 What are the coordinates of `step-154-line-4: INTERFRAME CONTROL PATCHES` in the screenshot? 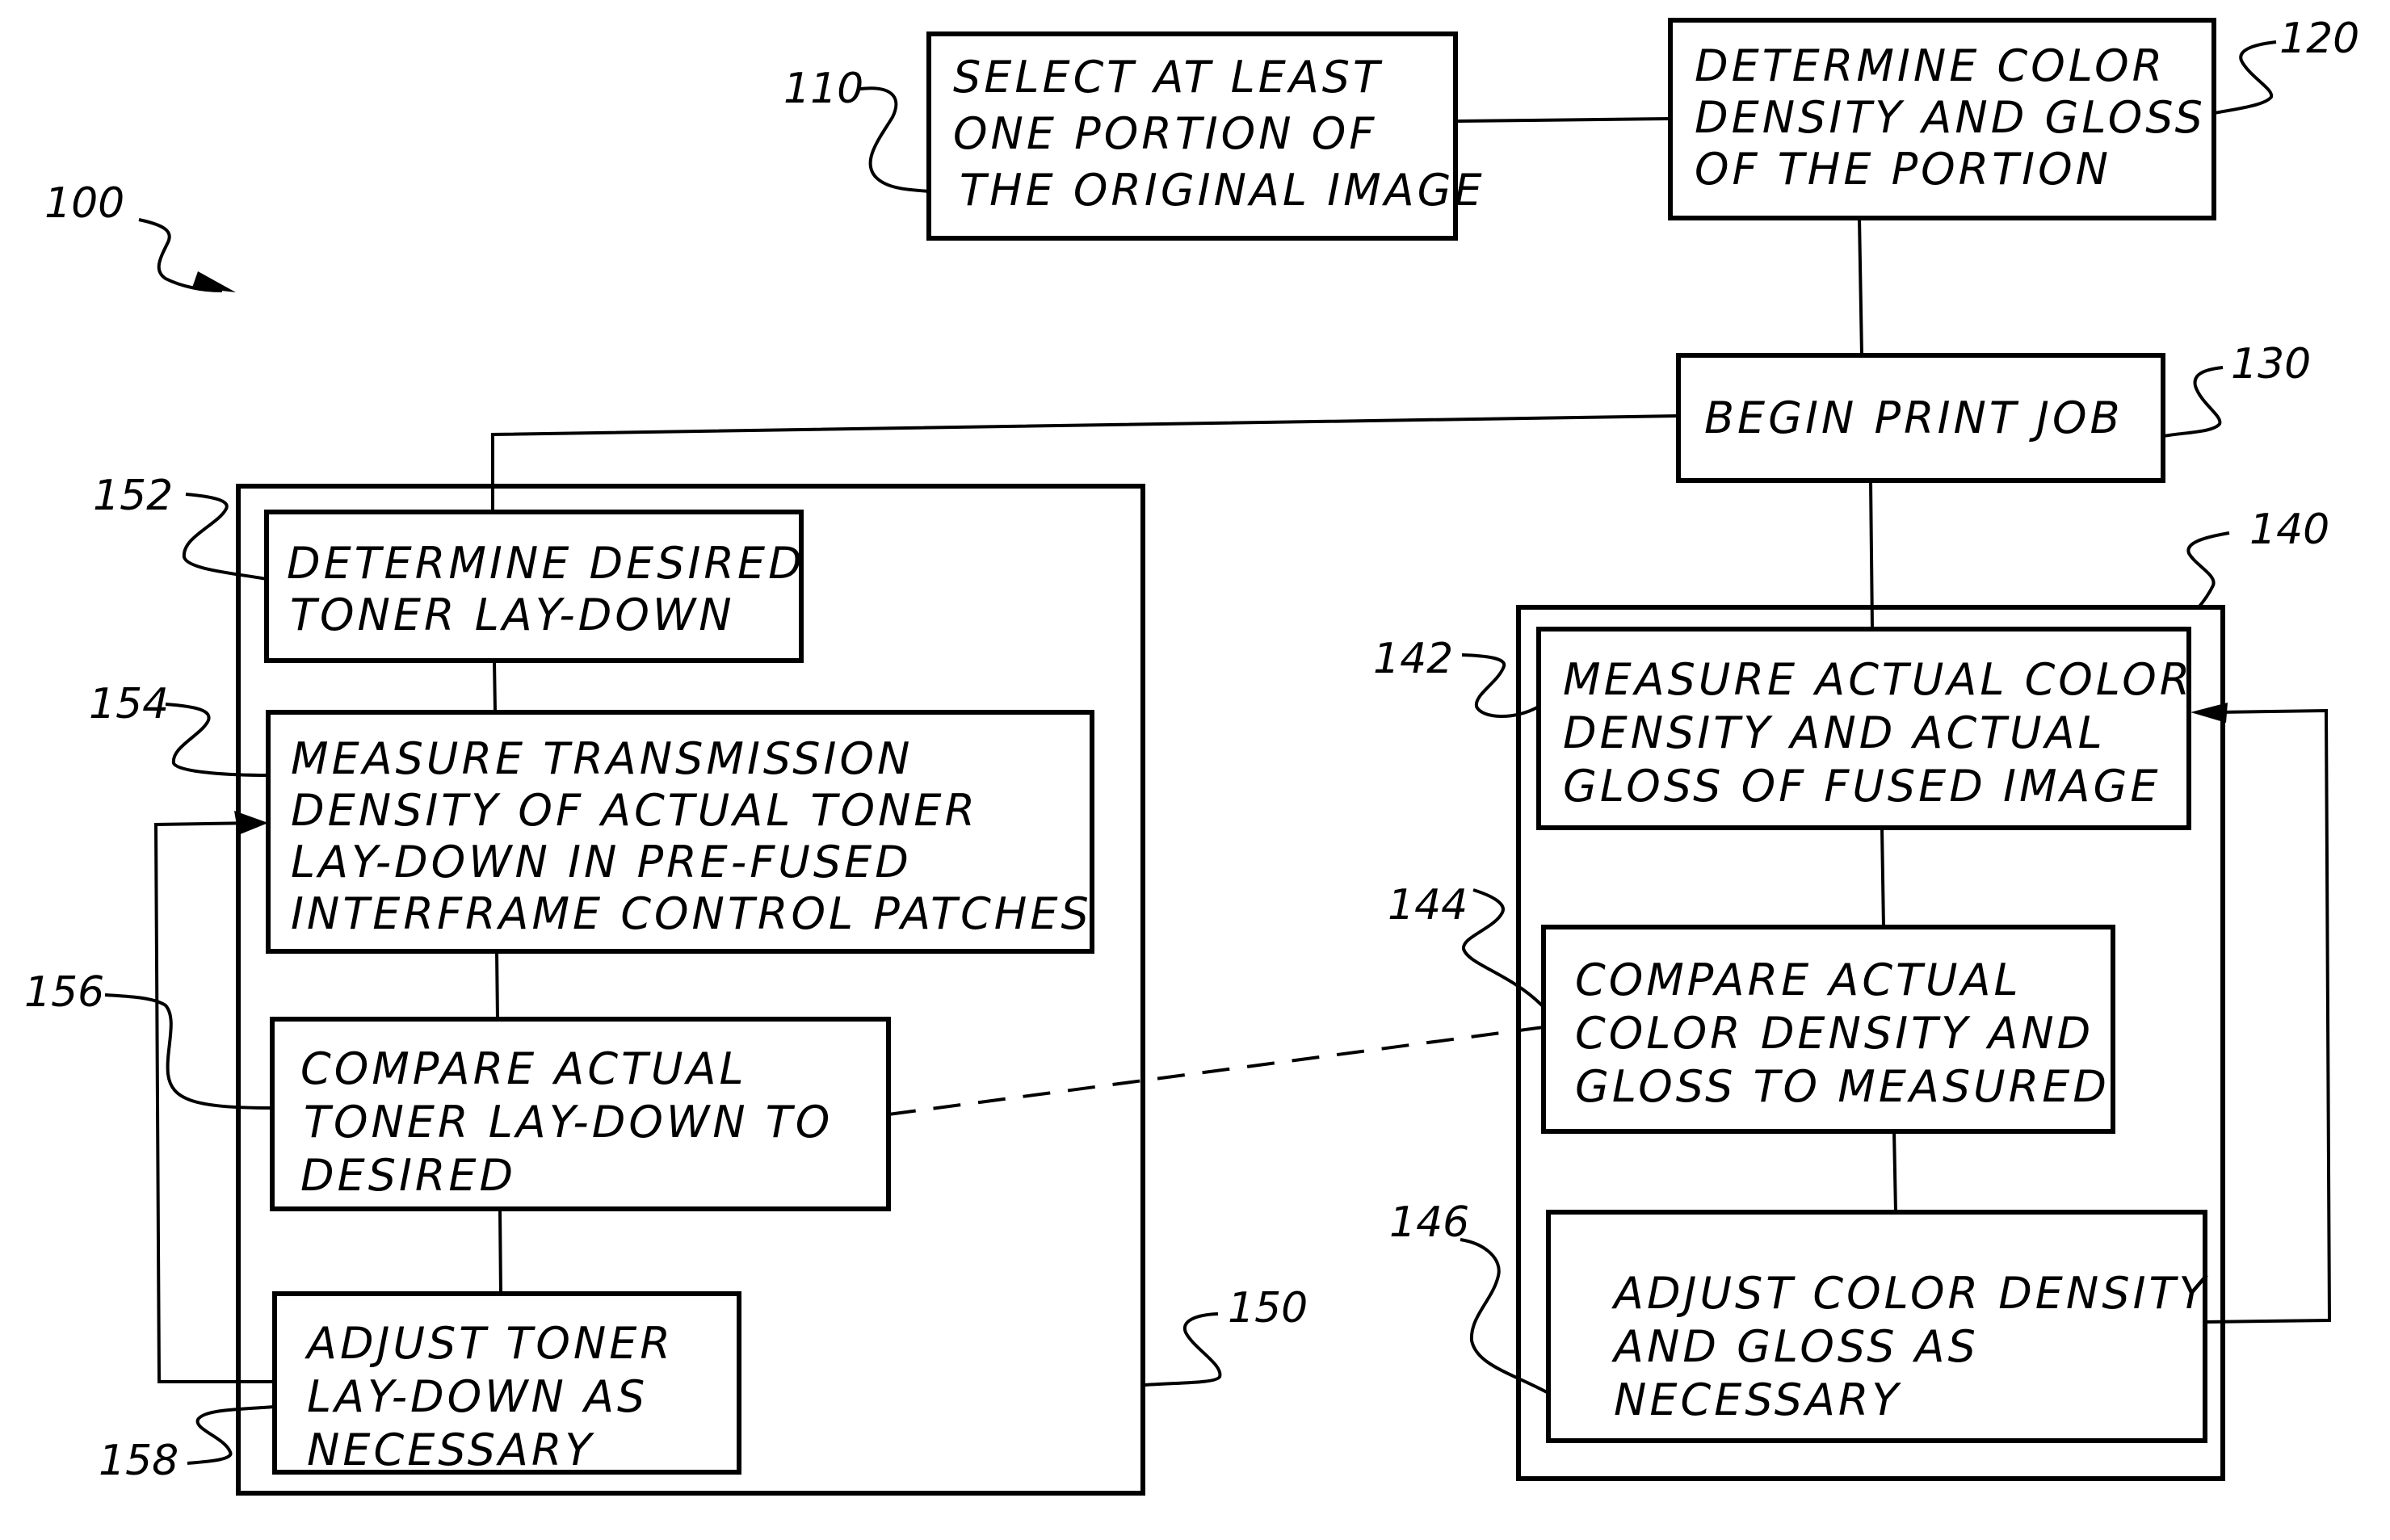 It's located at (691, 913).